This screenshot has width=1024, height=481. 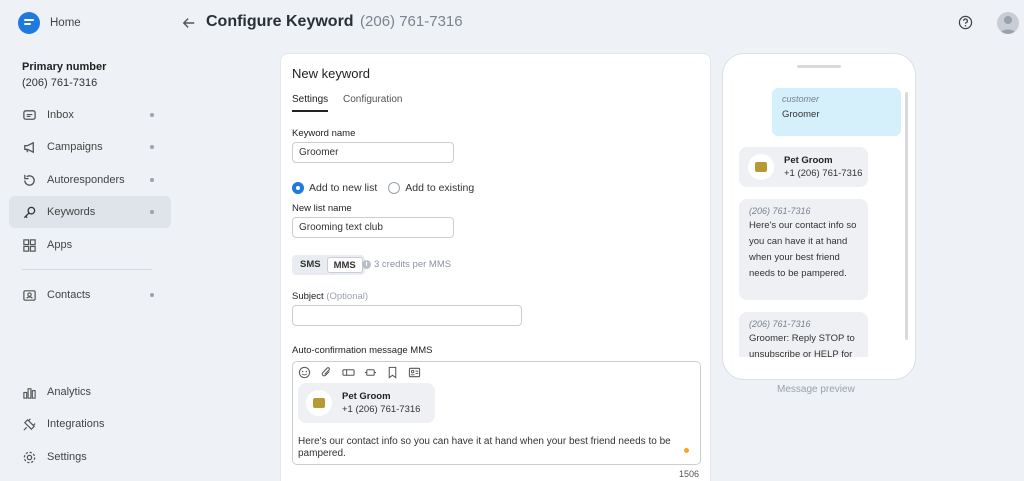 I want to click on info-icon: i, so click(x=366, y=264).